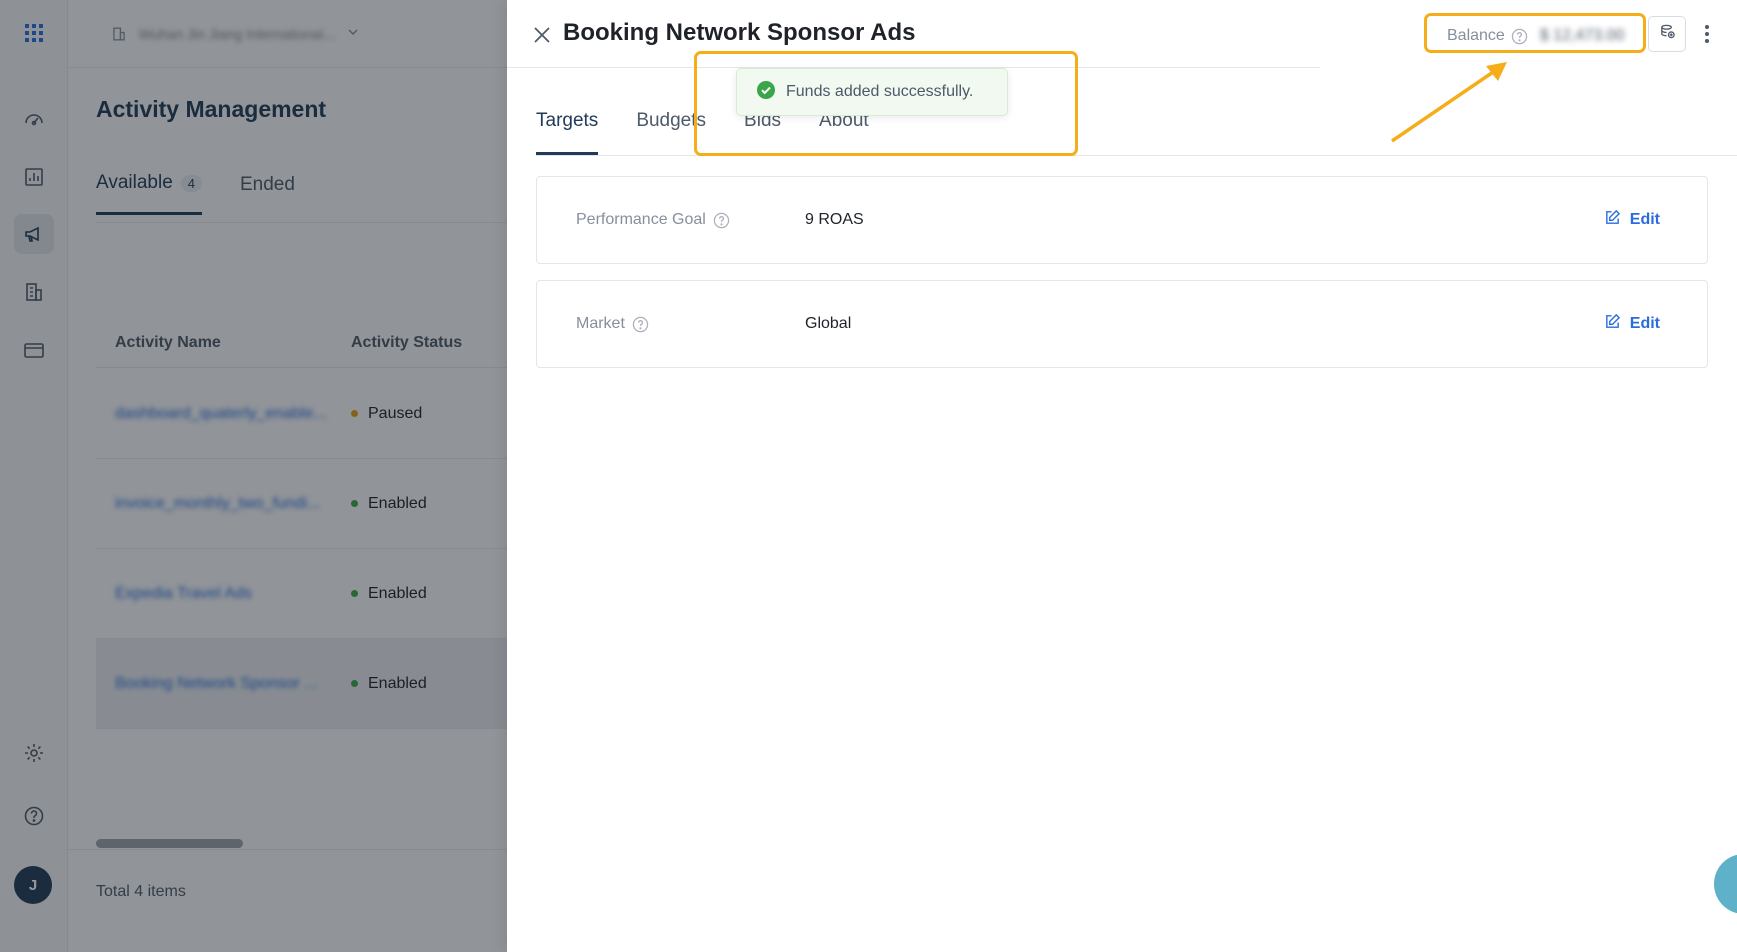  What do you see at coordinates (600, 323) in the screenshot?
I see `market-label: Market` at bounding box center [600, 323].